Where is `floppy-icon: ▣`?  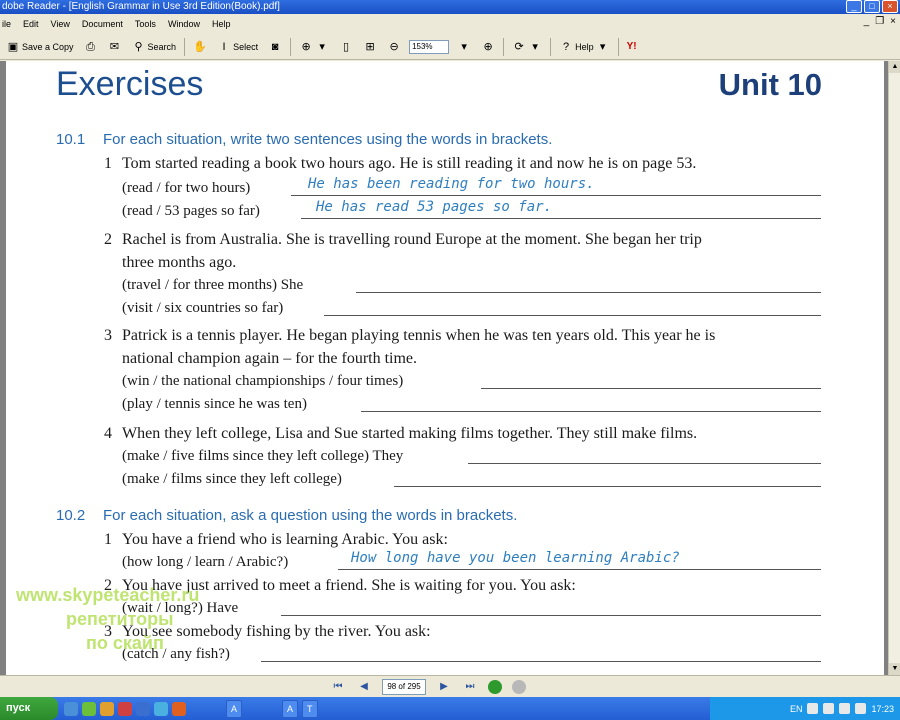
floppy-icon: ▣ is located at coordinates (13, 46).